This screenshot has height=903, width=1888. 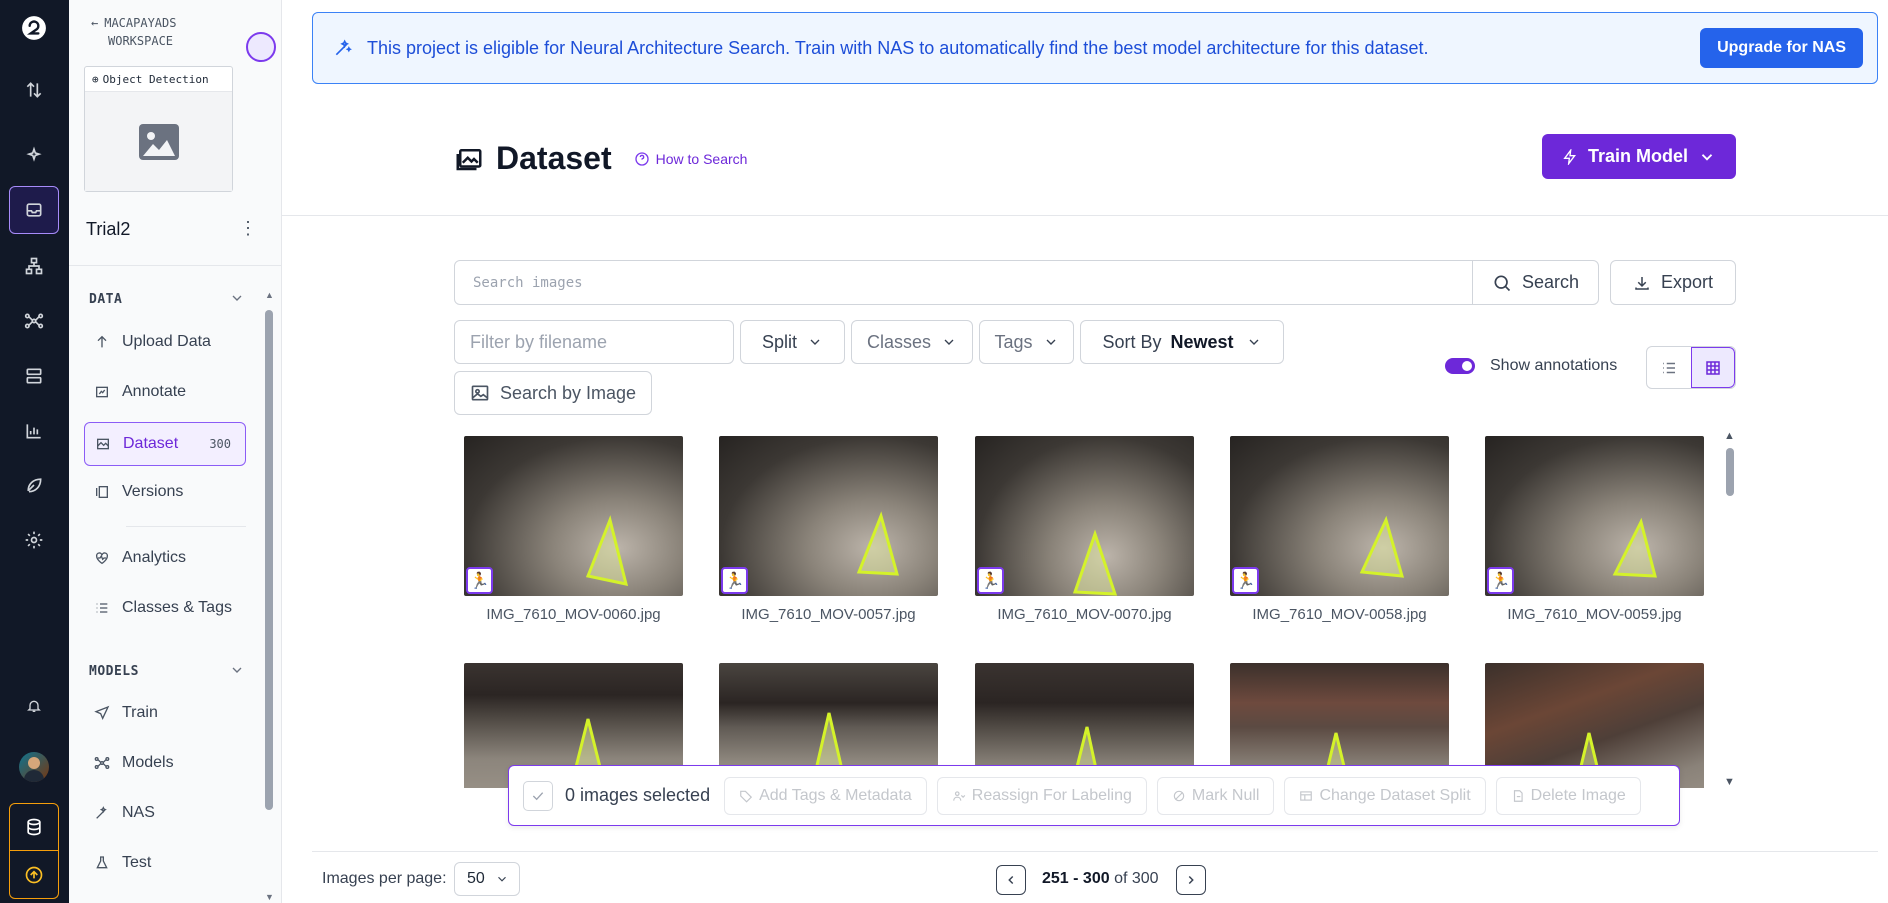 I want to click on train-model-button: Train Model, so click(x=1639, y=156).